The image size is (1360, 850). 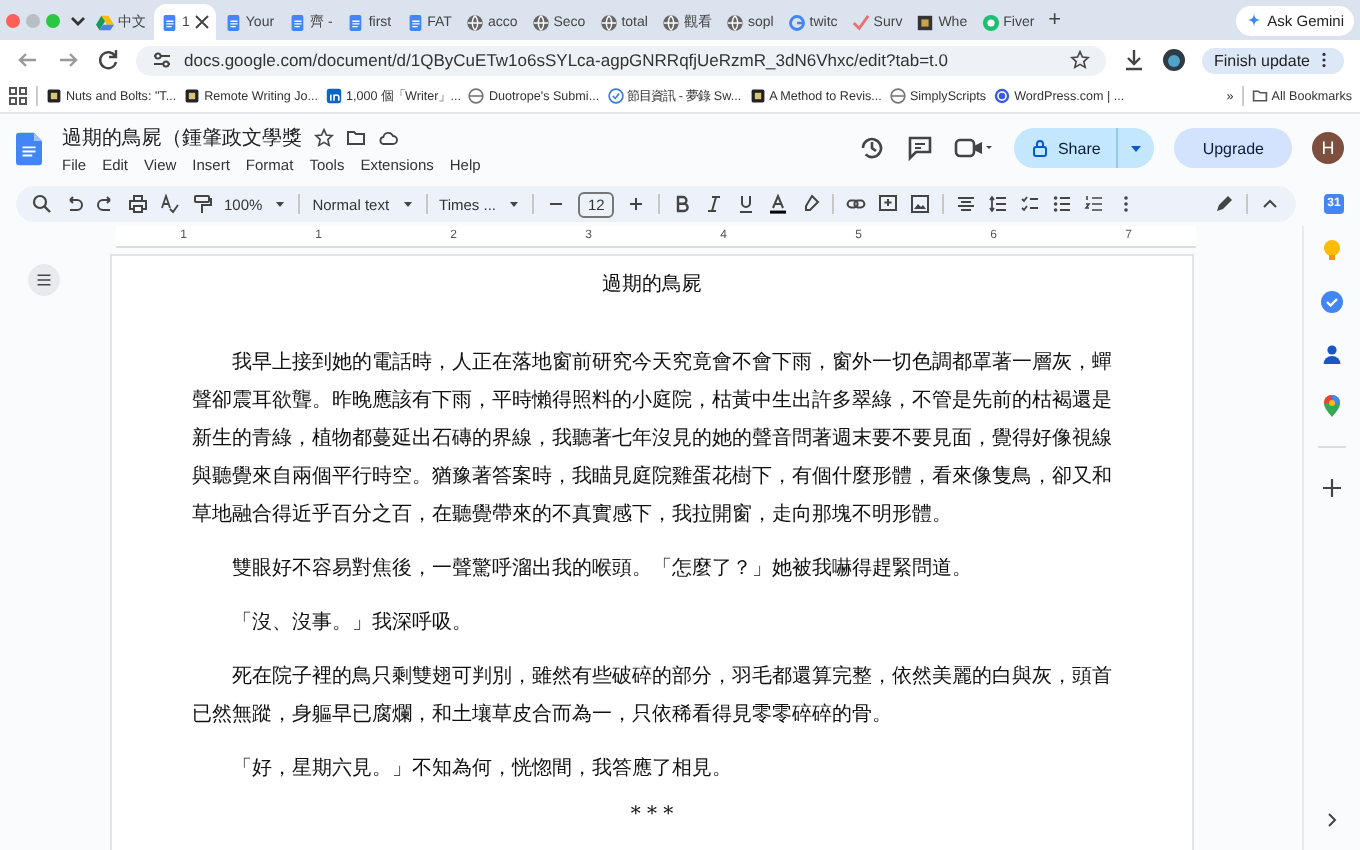 I want to click on redo-icon, so click(x=106, y=204).